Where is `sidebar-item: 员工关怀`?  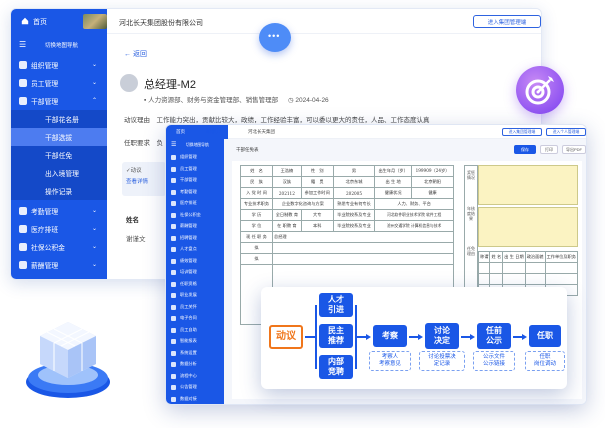
sidebar-item: 员工关怀 is located at coordinates (195, 307).